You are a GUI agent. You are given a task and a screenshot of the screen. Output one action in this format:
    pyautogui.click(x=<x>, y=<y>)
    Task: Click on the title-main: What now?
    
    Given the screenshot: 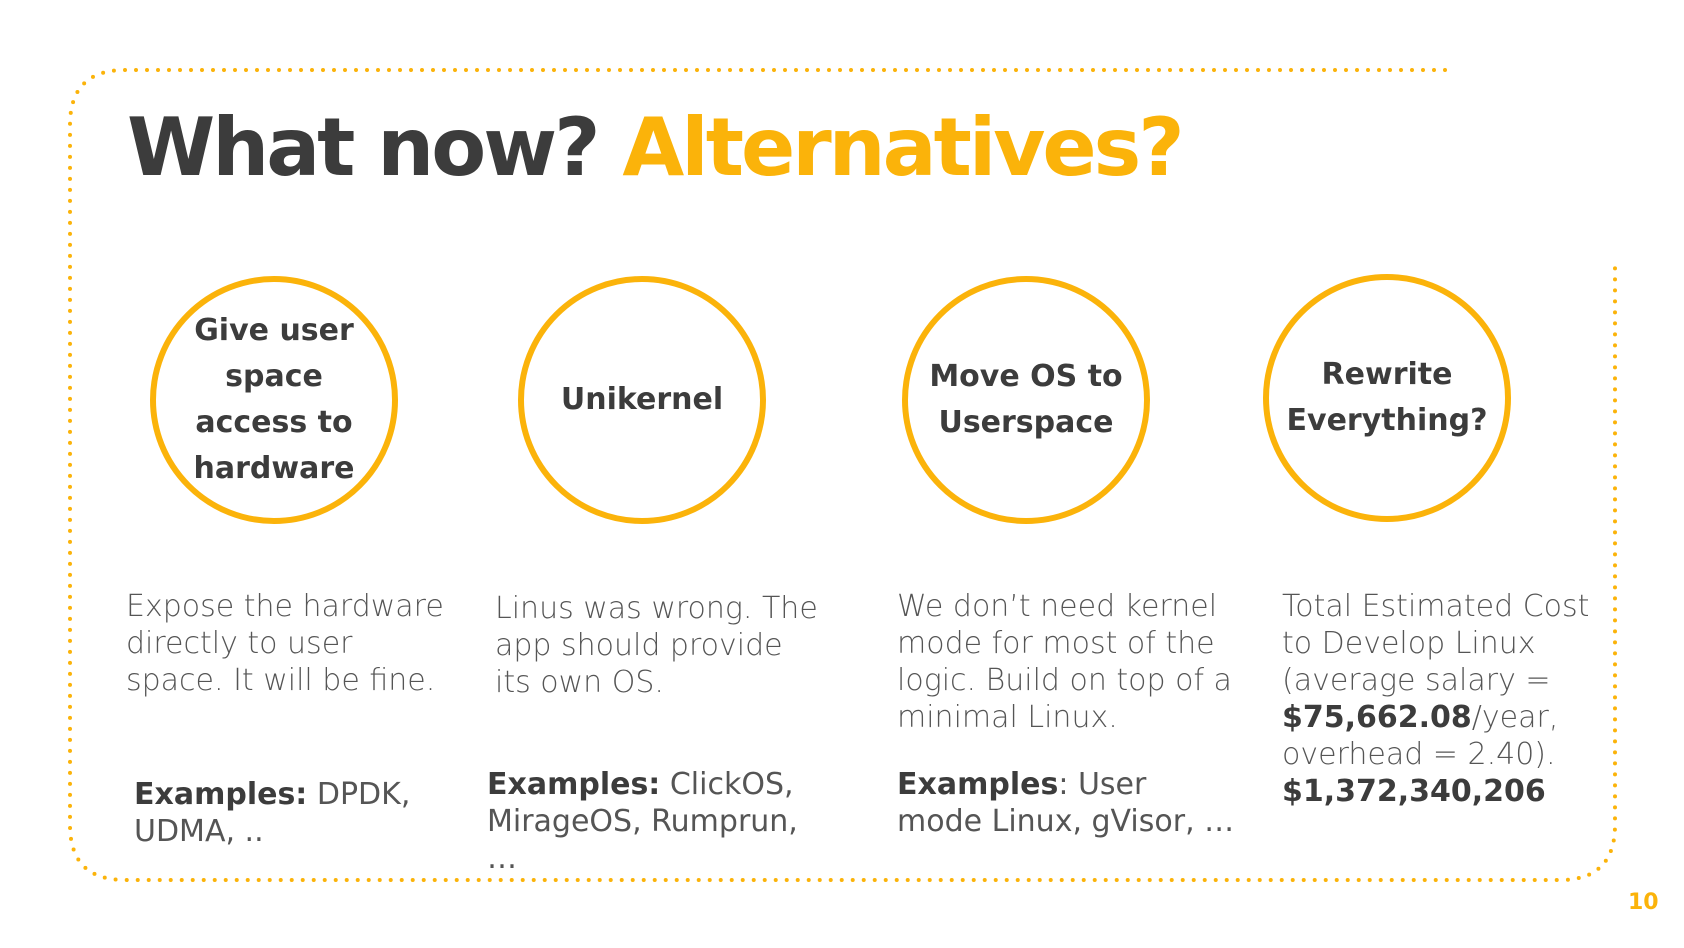 What is the action you would take?
    pyautogui.click(x=363, y=147)
    